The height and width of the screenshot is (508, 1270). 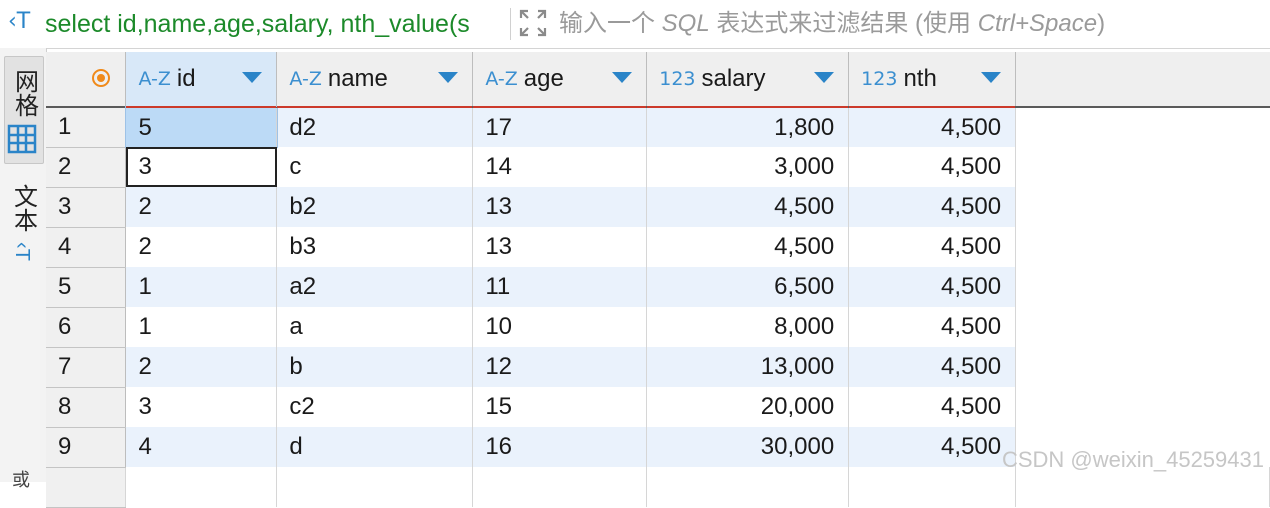 What do you see at coordinates (1132, 459) in the screenshot?
I see `watermark: CSDN @weixin_45259431` at bounding box center [1132, 459].